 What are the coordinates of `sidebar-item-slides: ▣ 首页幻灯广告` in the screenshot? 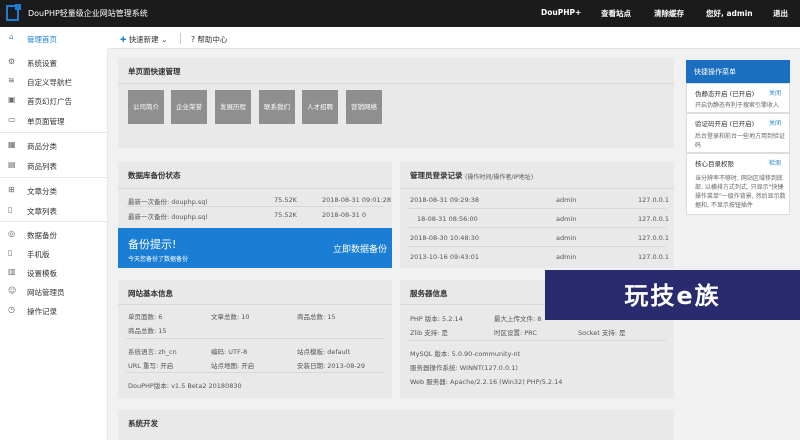 It's located at (54, 100).